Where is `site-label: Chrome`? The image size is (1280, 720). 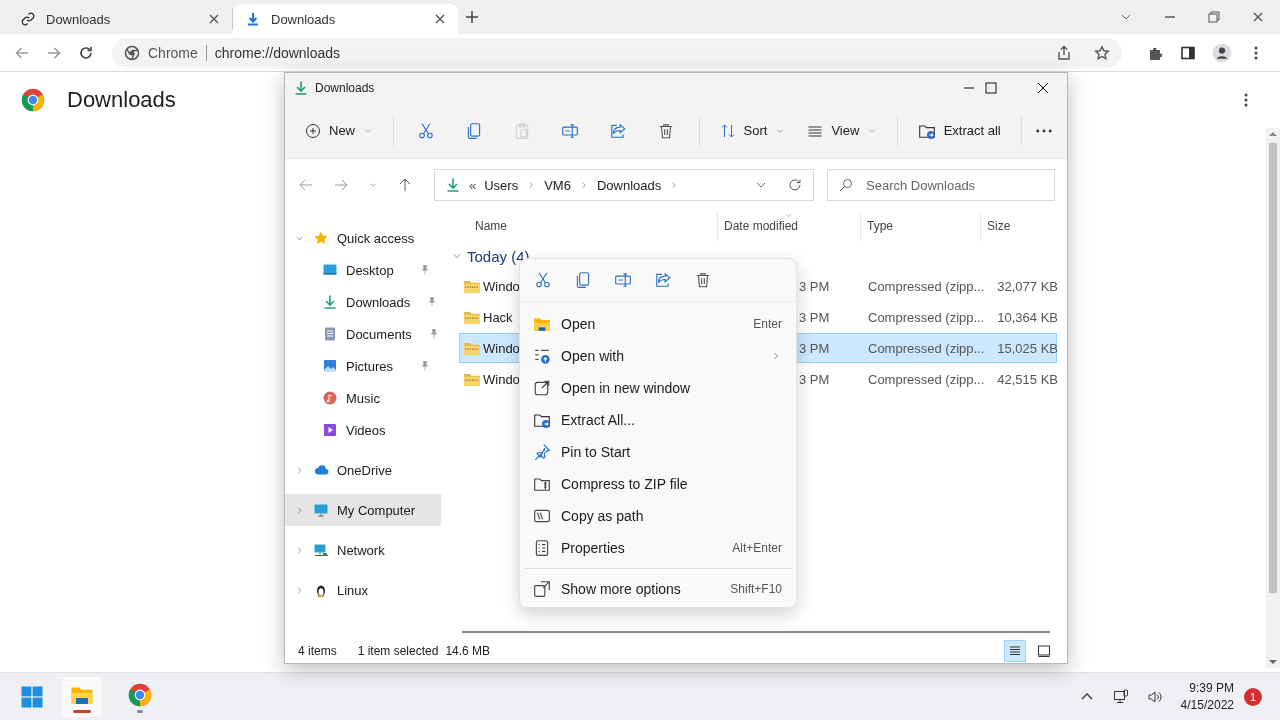 site-label: Chrome is located at coordinates (177, 52).